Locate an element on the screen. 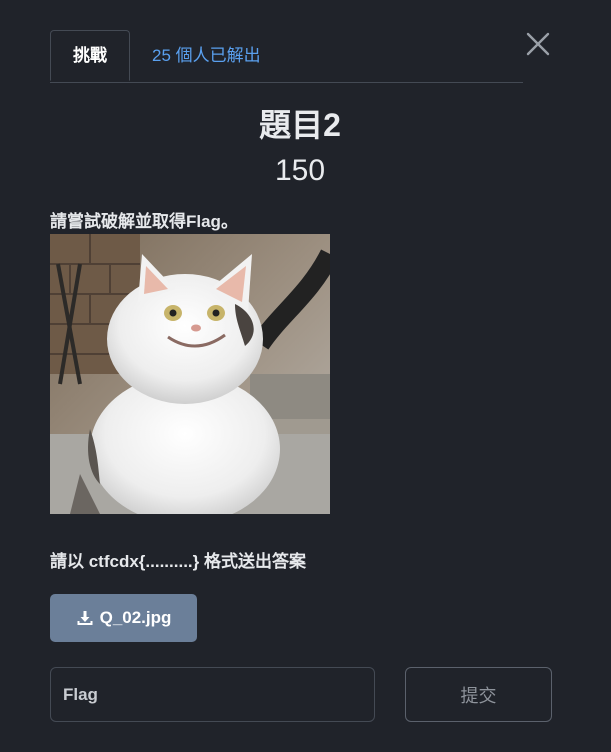  submit-button: 提交 is located at coordinates (478, 694).